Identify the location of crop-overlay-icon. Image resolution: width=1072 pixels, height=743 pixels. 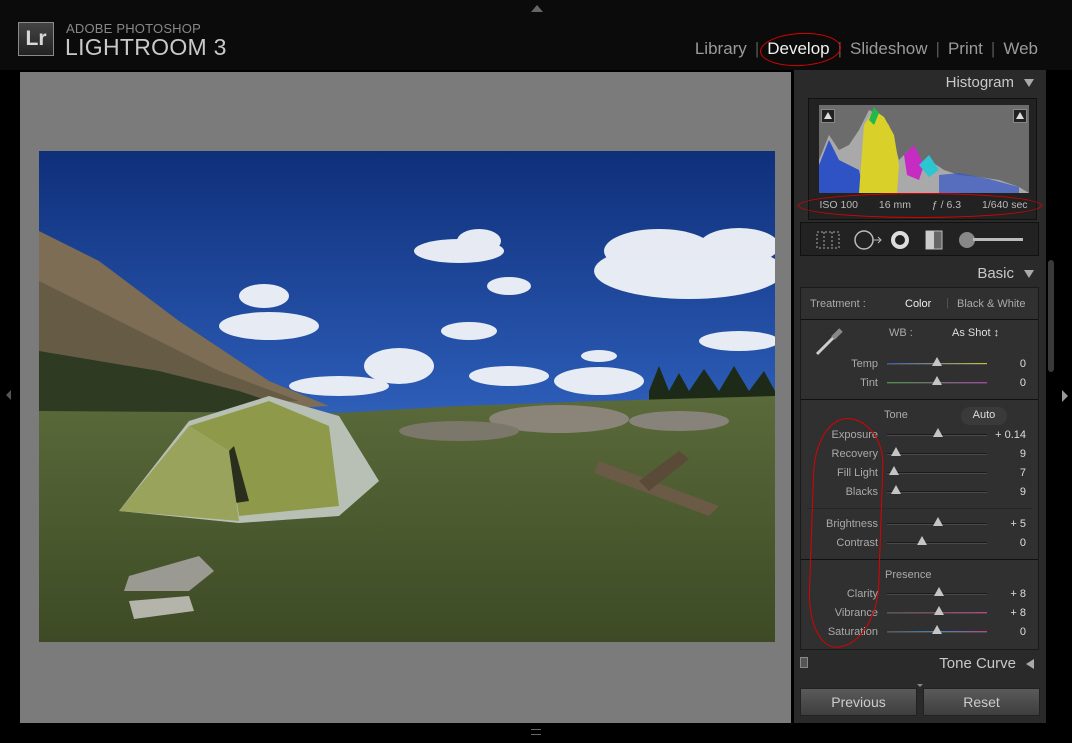
(828, 240).